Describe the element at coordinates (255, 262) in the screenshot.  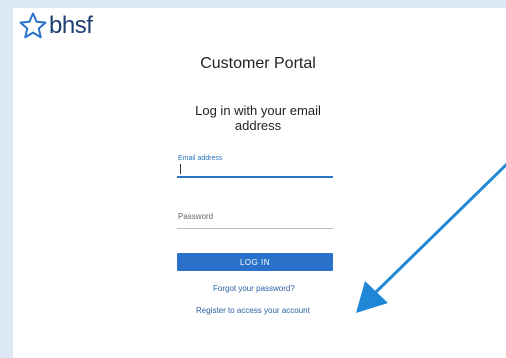
I see `login-button: LOG IN` at that location.